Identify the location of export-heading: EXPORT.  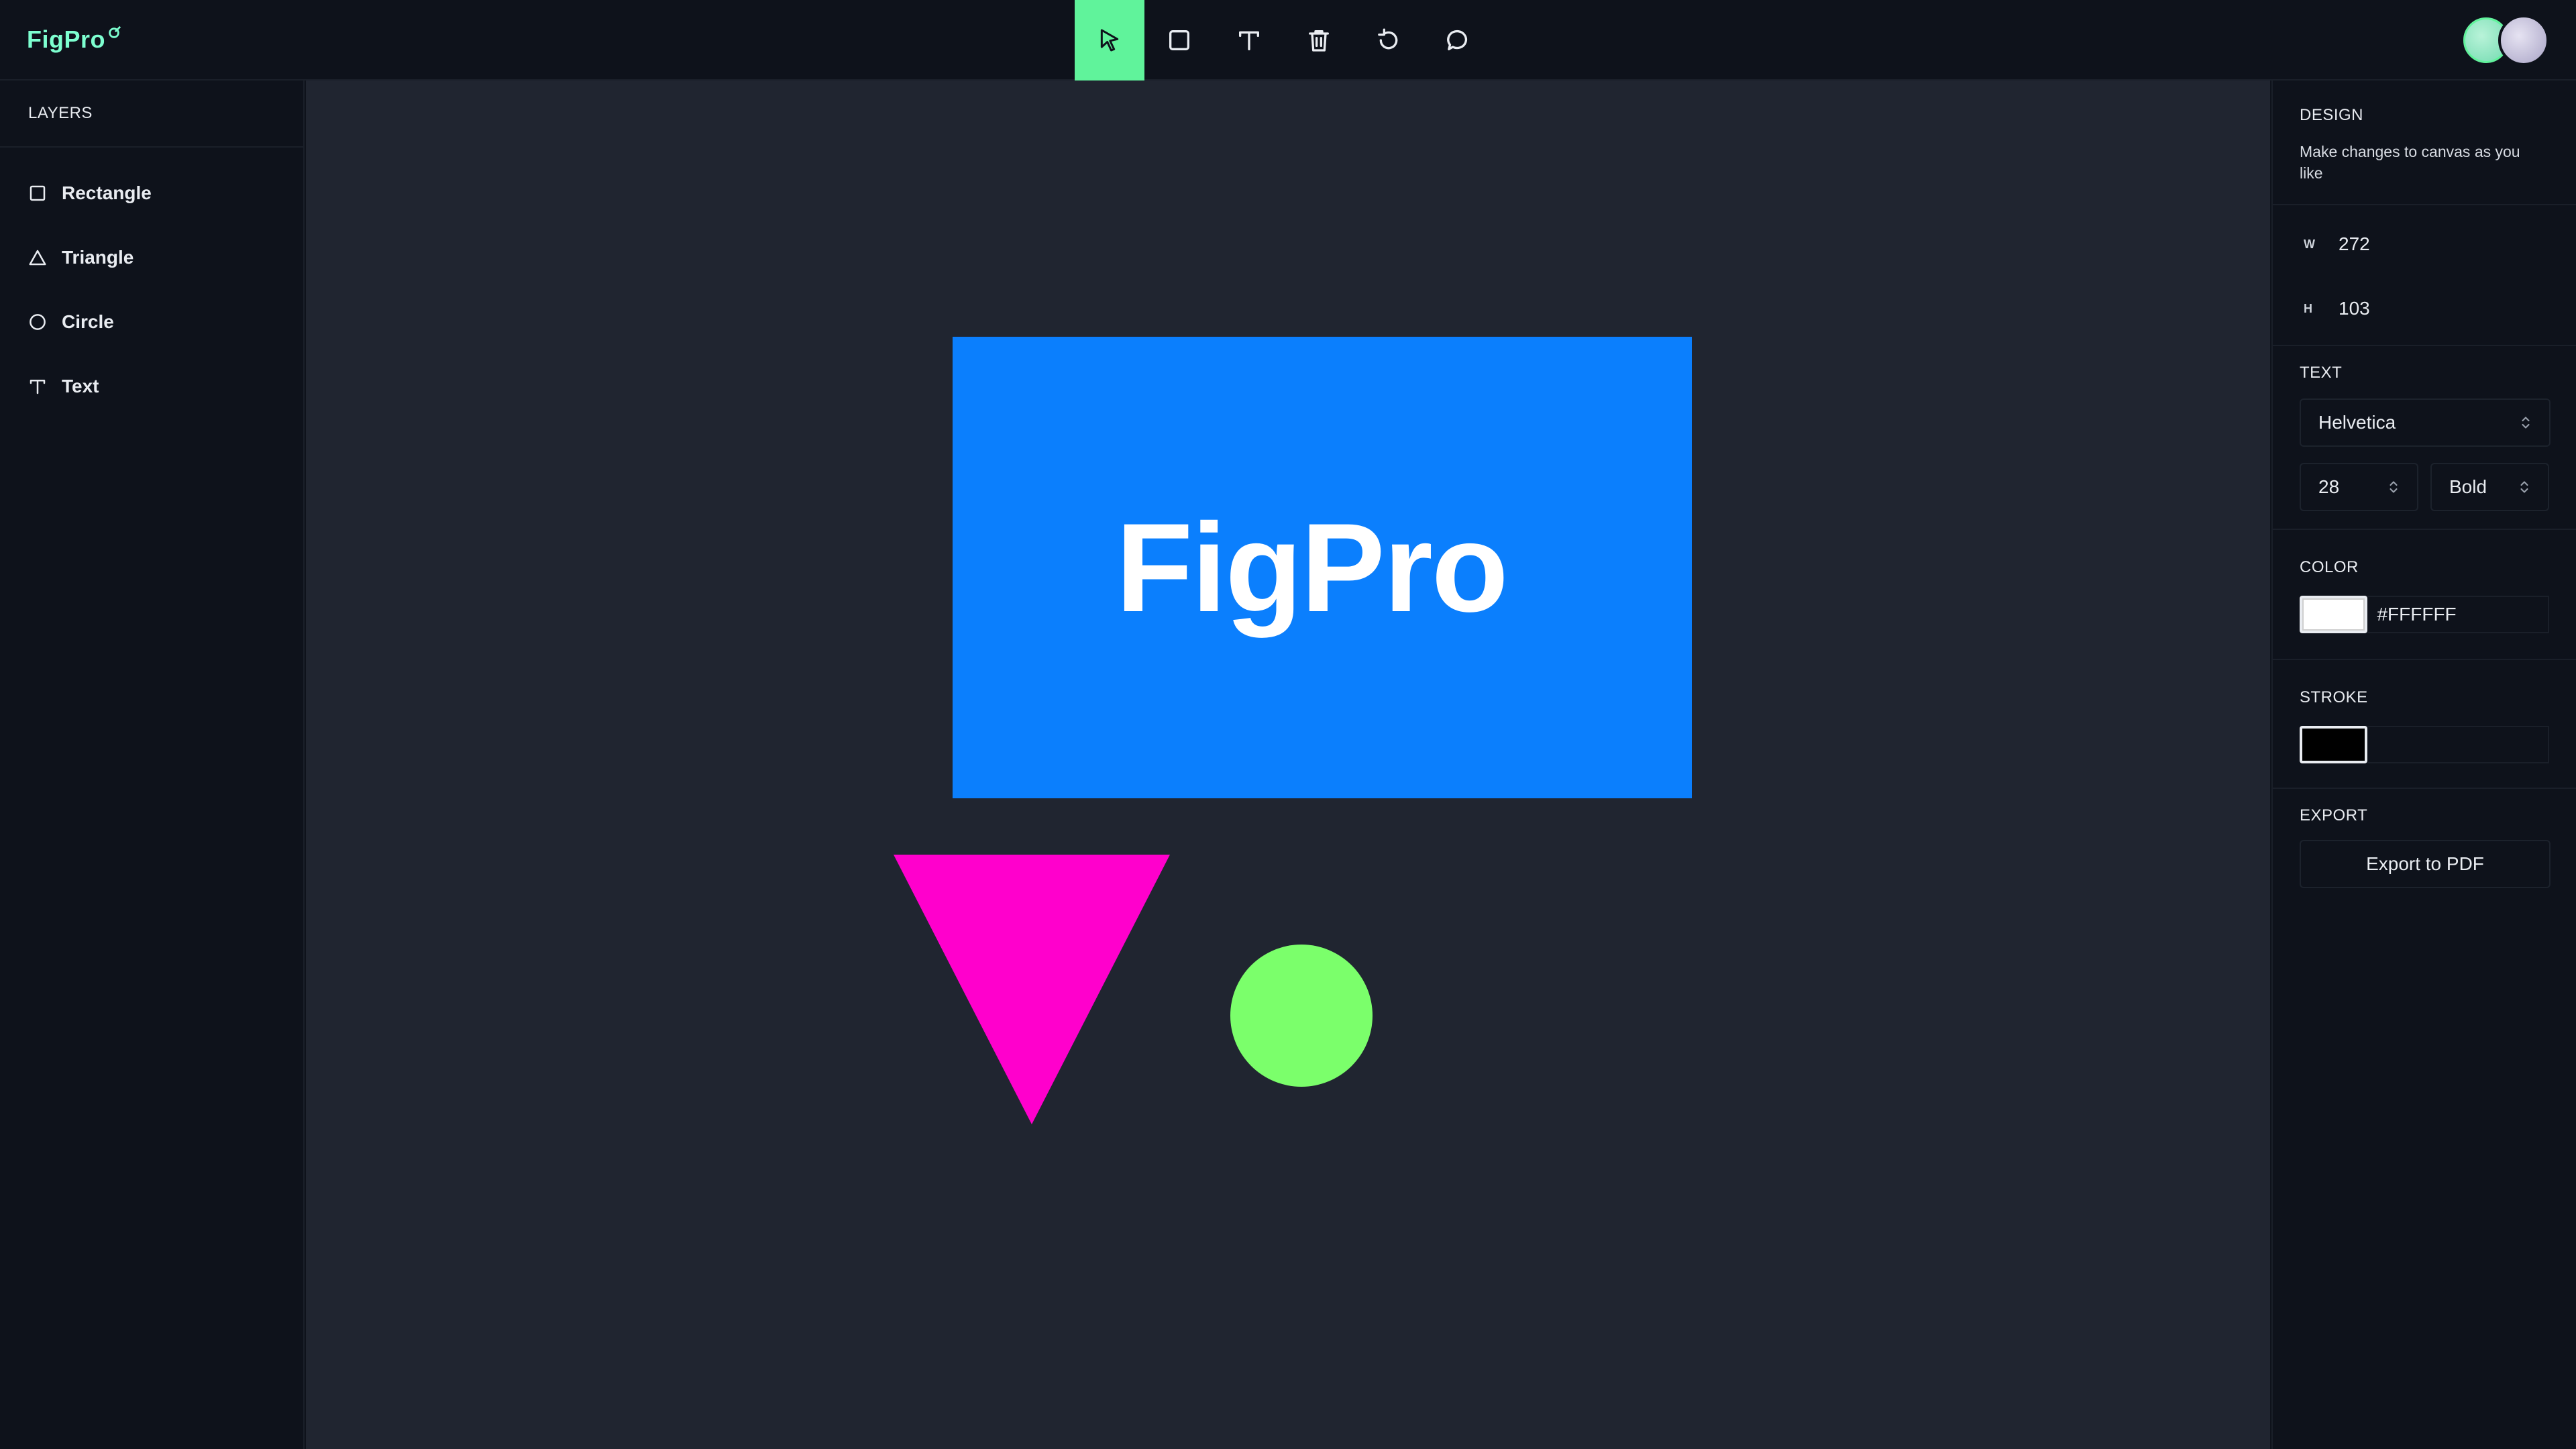
(2334, 815).